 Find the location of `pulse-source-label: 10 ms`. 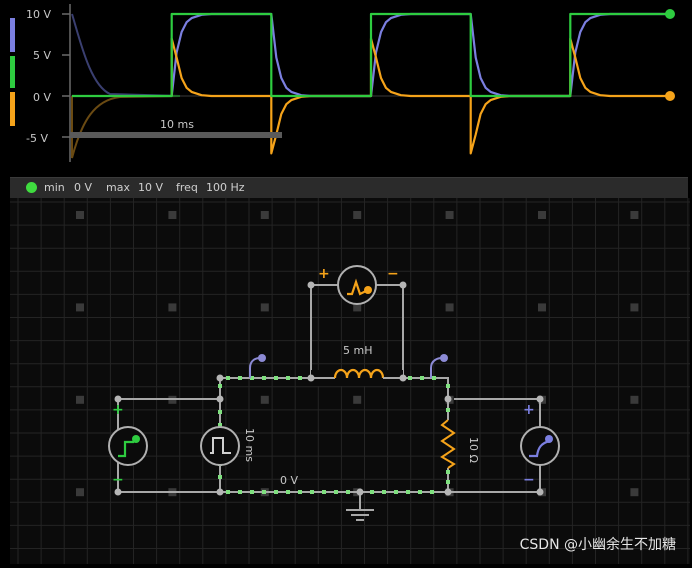

pulse-source-label: 10 ms is located at coordinates (249, 445).